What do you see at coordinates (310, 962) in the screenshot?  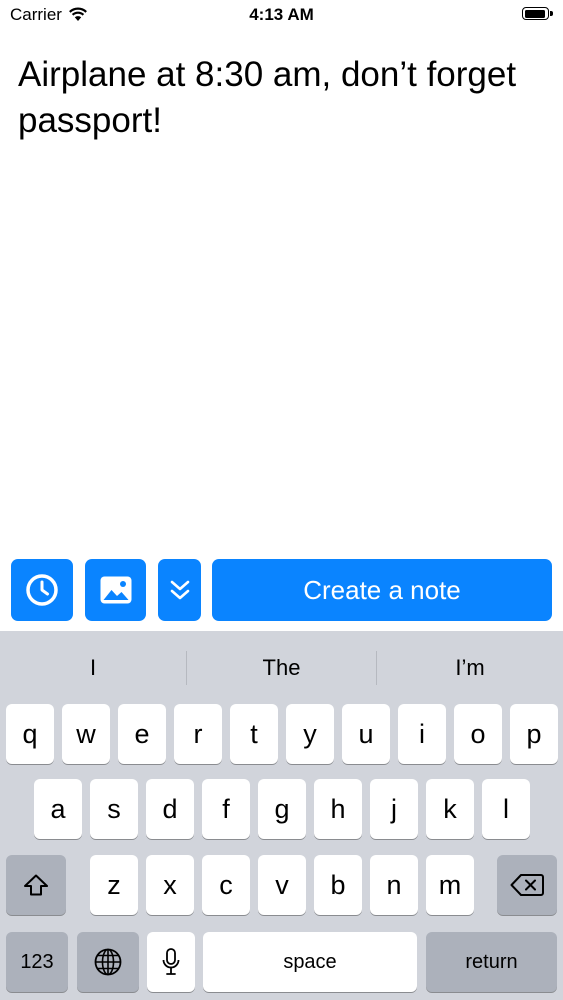 I see `space-key: space` at bounding box center [310, 962].